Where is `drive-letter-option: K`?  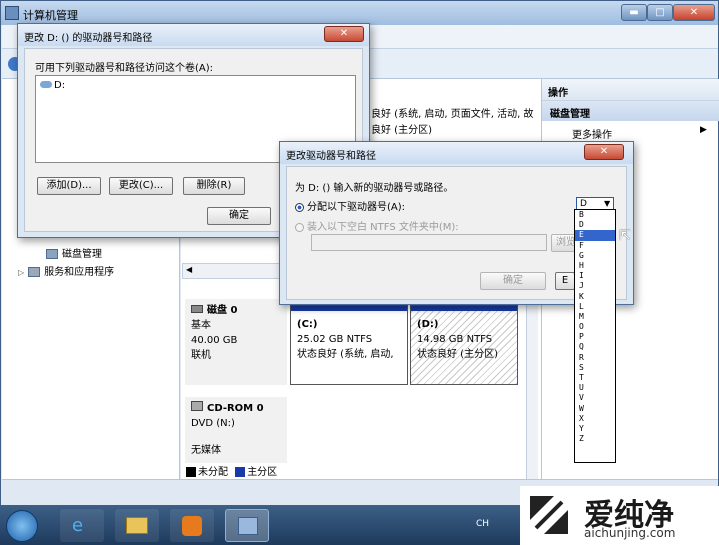 drive-letter-option: K is located at coordinates (595, 297).